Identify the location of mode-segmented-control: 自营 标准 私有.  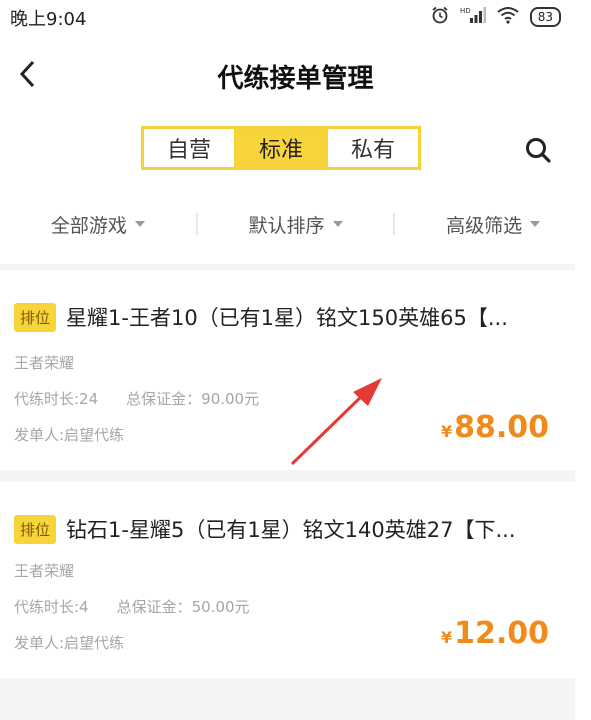
(281, 148).